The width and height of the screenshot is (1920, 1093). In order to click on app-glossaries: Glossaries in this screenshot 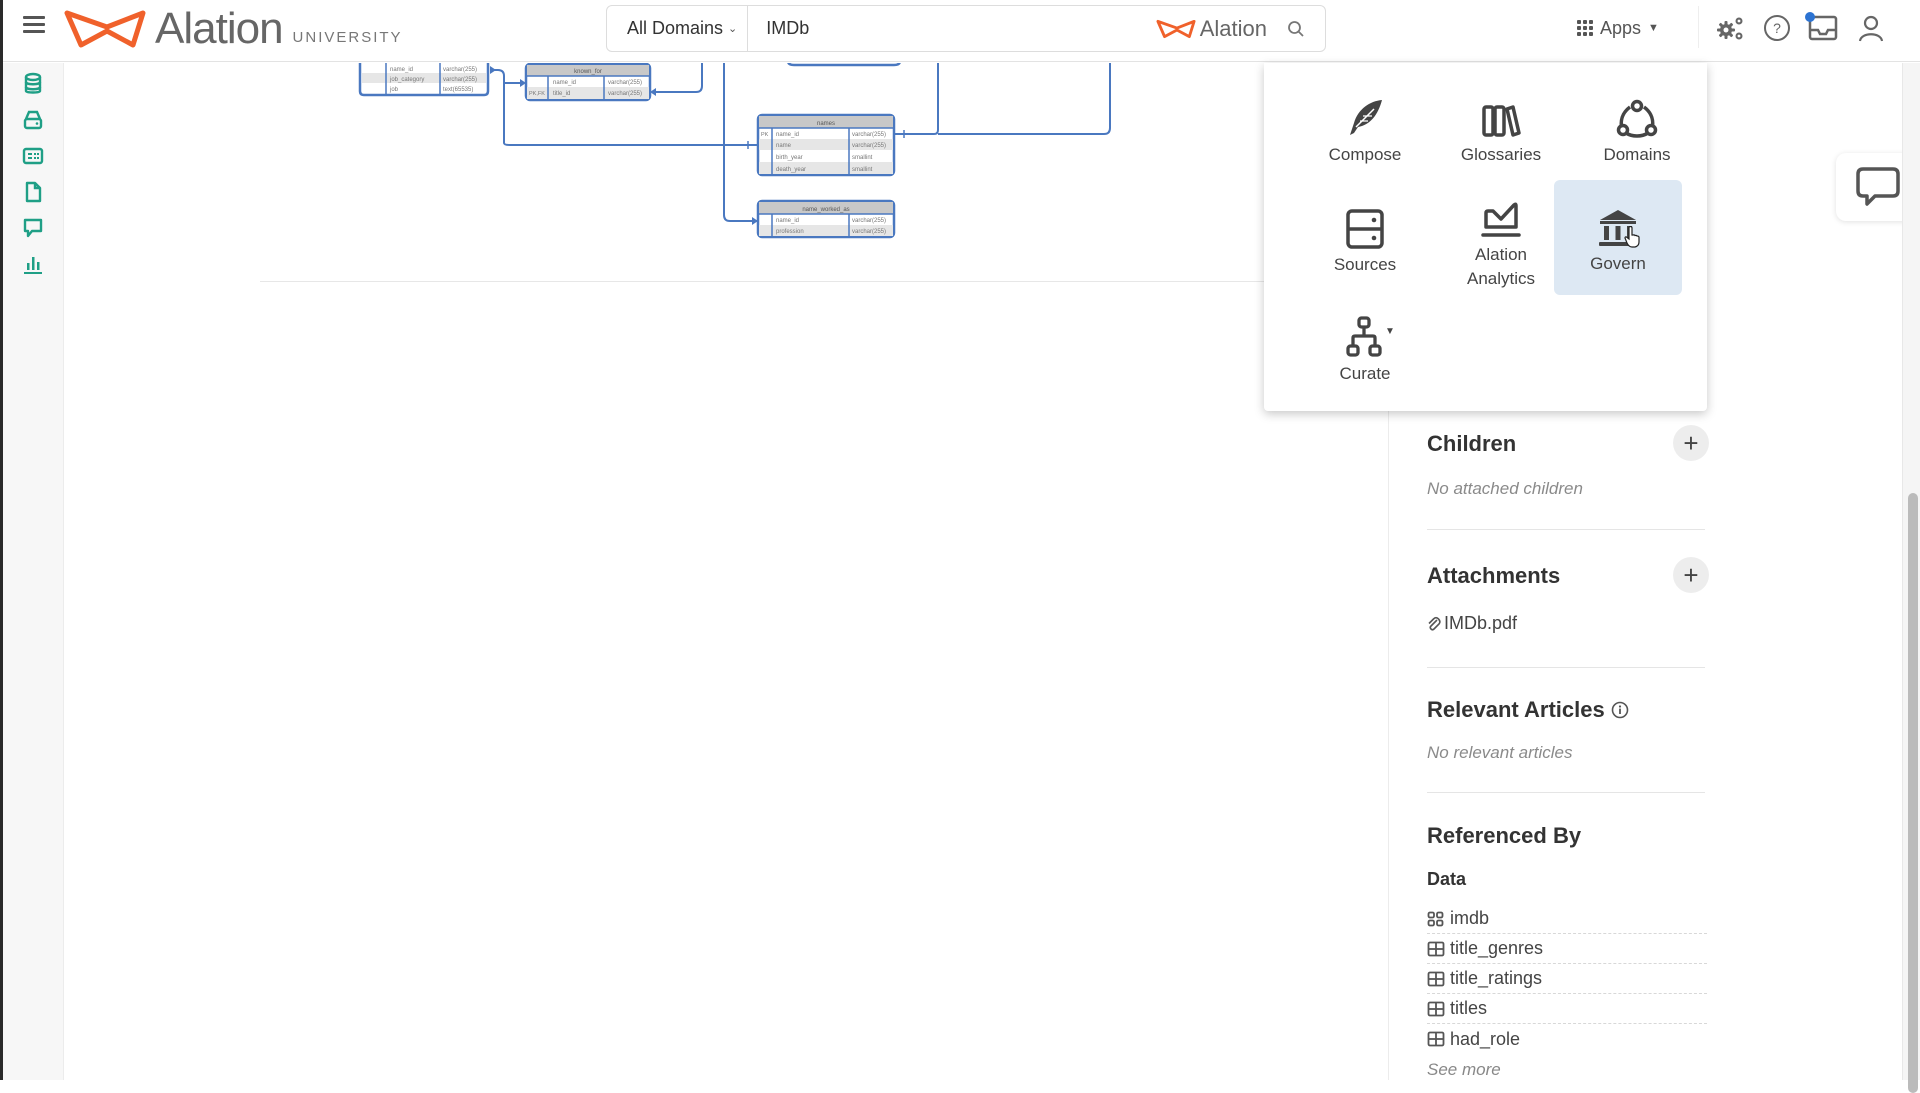, I will do `click(1501, 127)`.